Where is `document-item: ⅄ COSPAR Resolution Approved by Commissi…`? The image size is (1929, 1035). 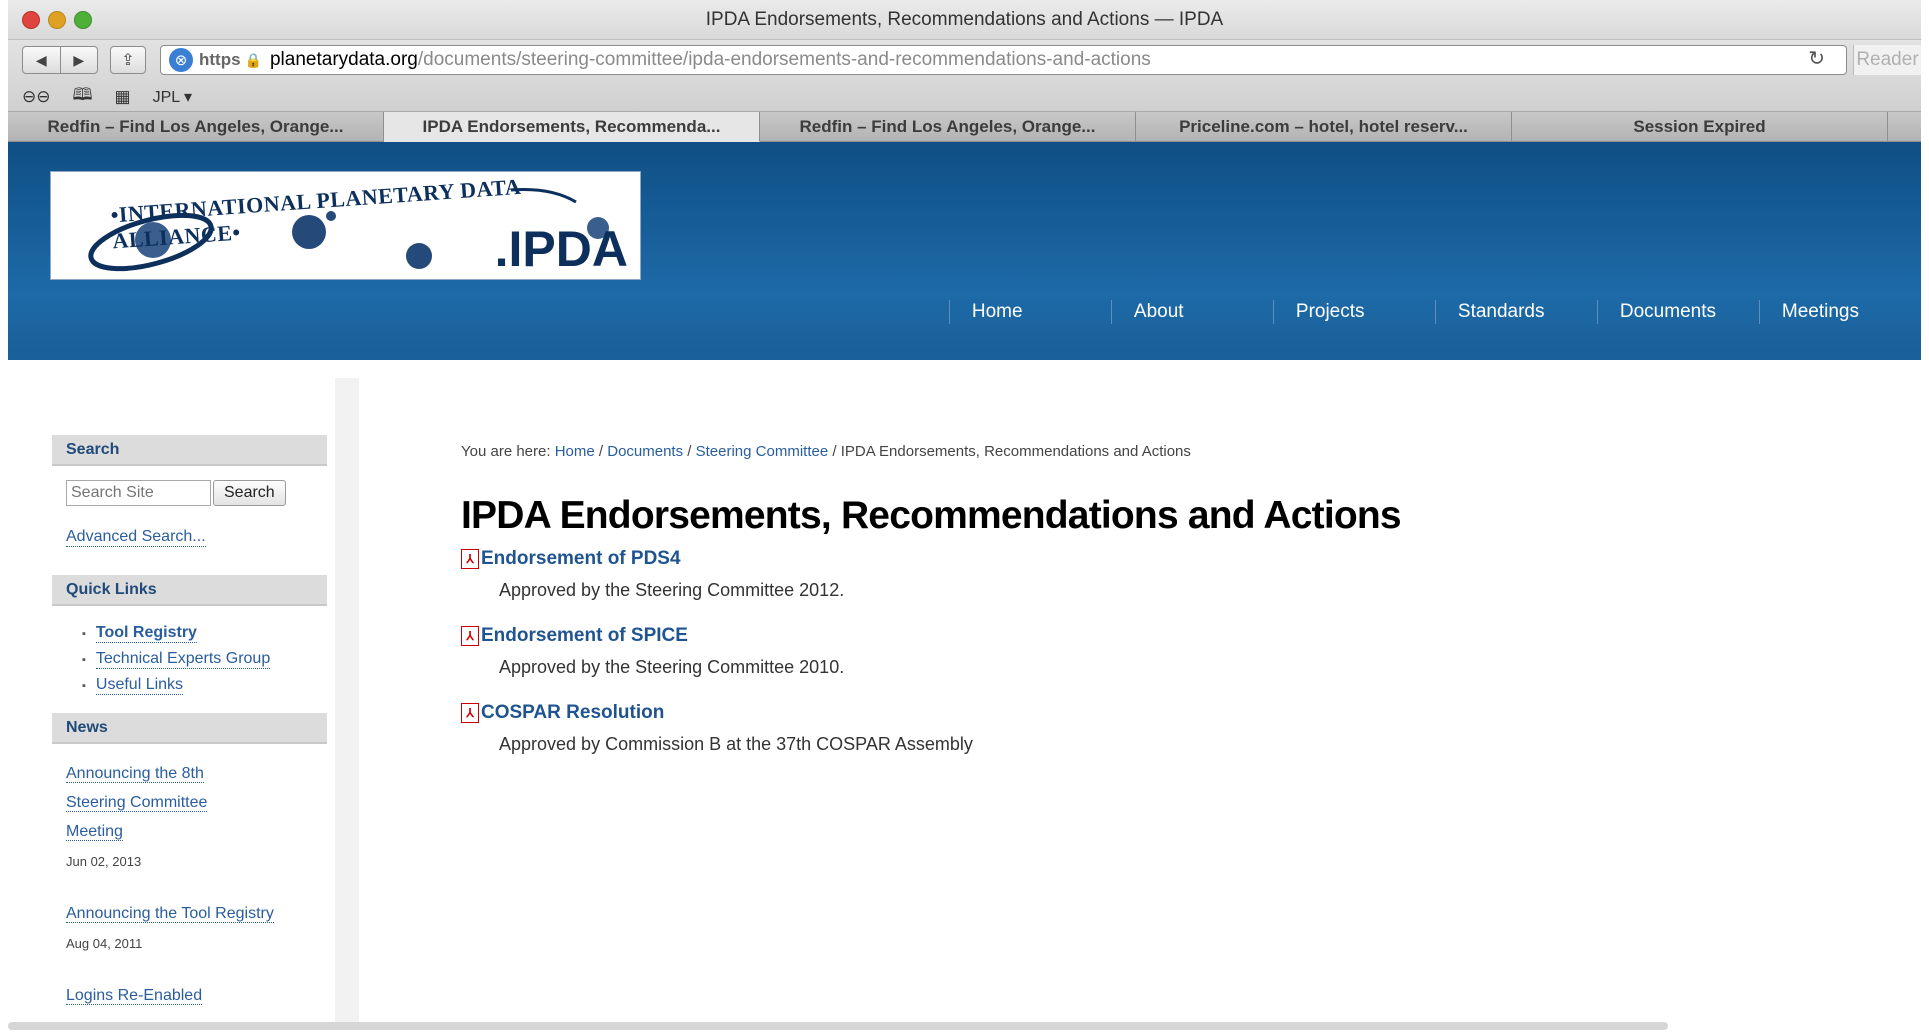 document-item: ⅄ COSPAR Resolution Approved by Commissi… is located at coordinates (1161, 728).